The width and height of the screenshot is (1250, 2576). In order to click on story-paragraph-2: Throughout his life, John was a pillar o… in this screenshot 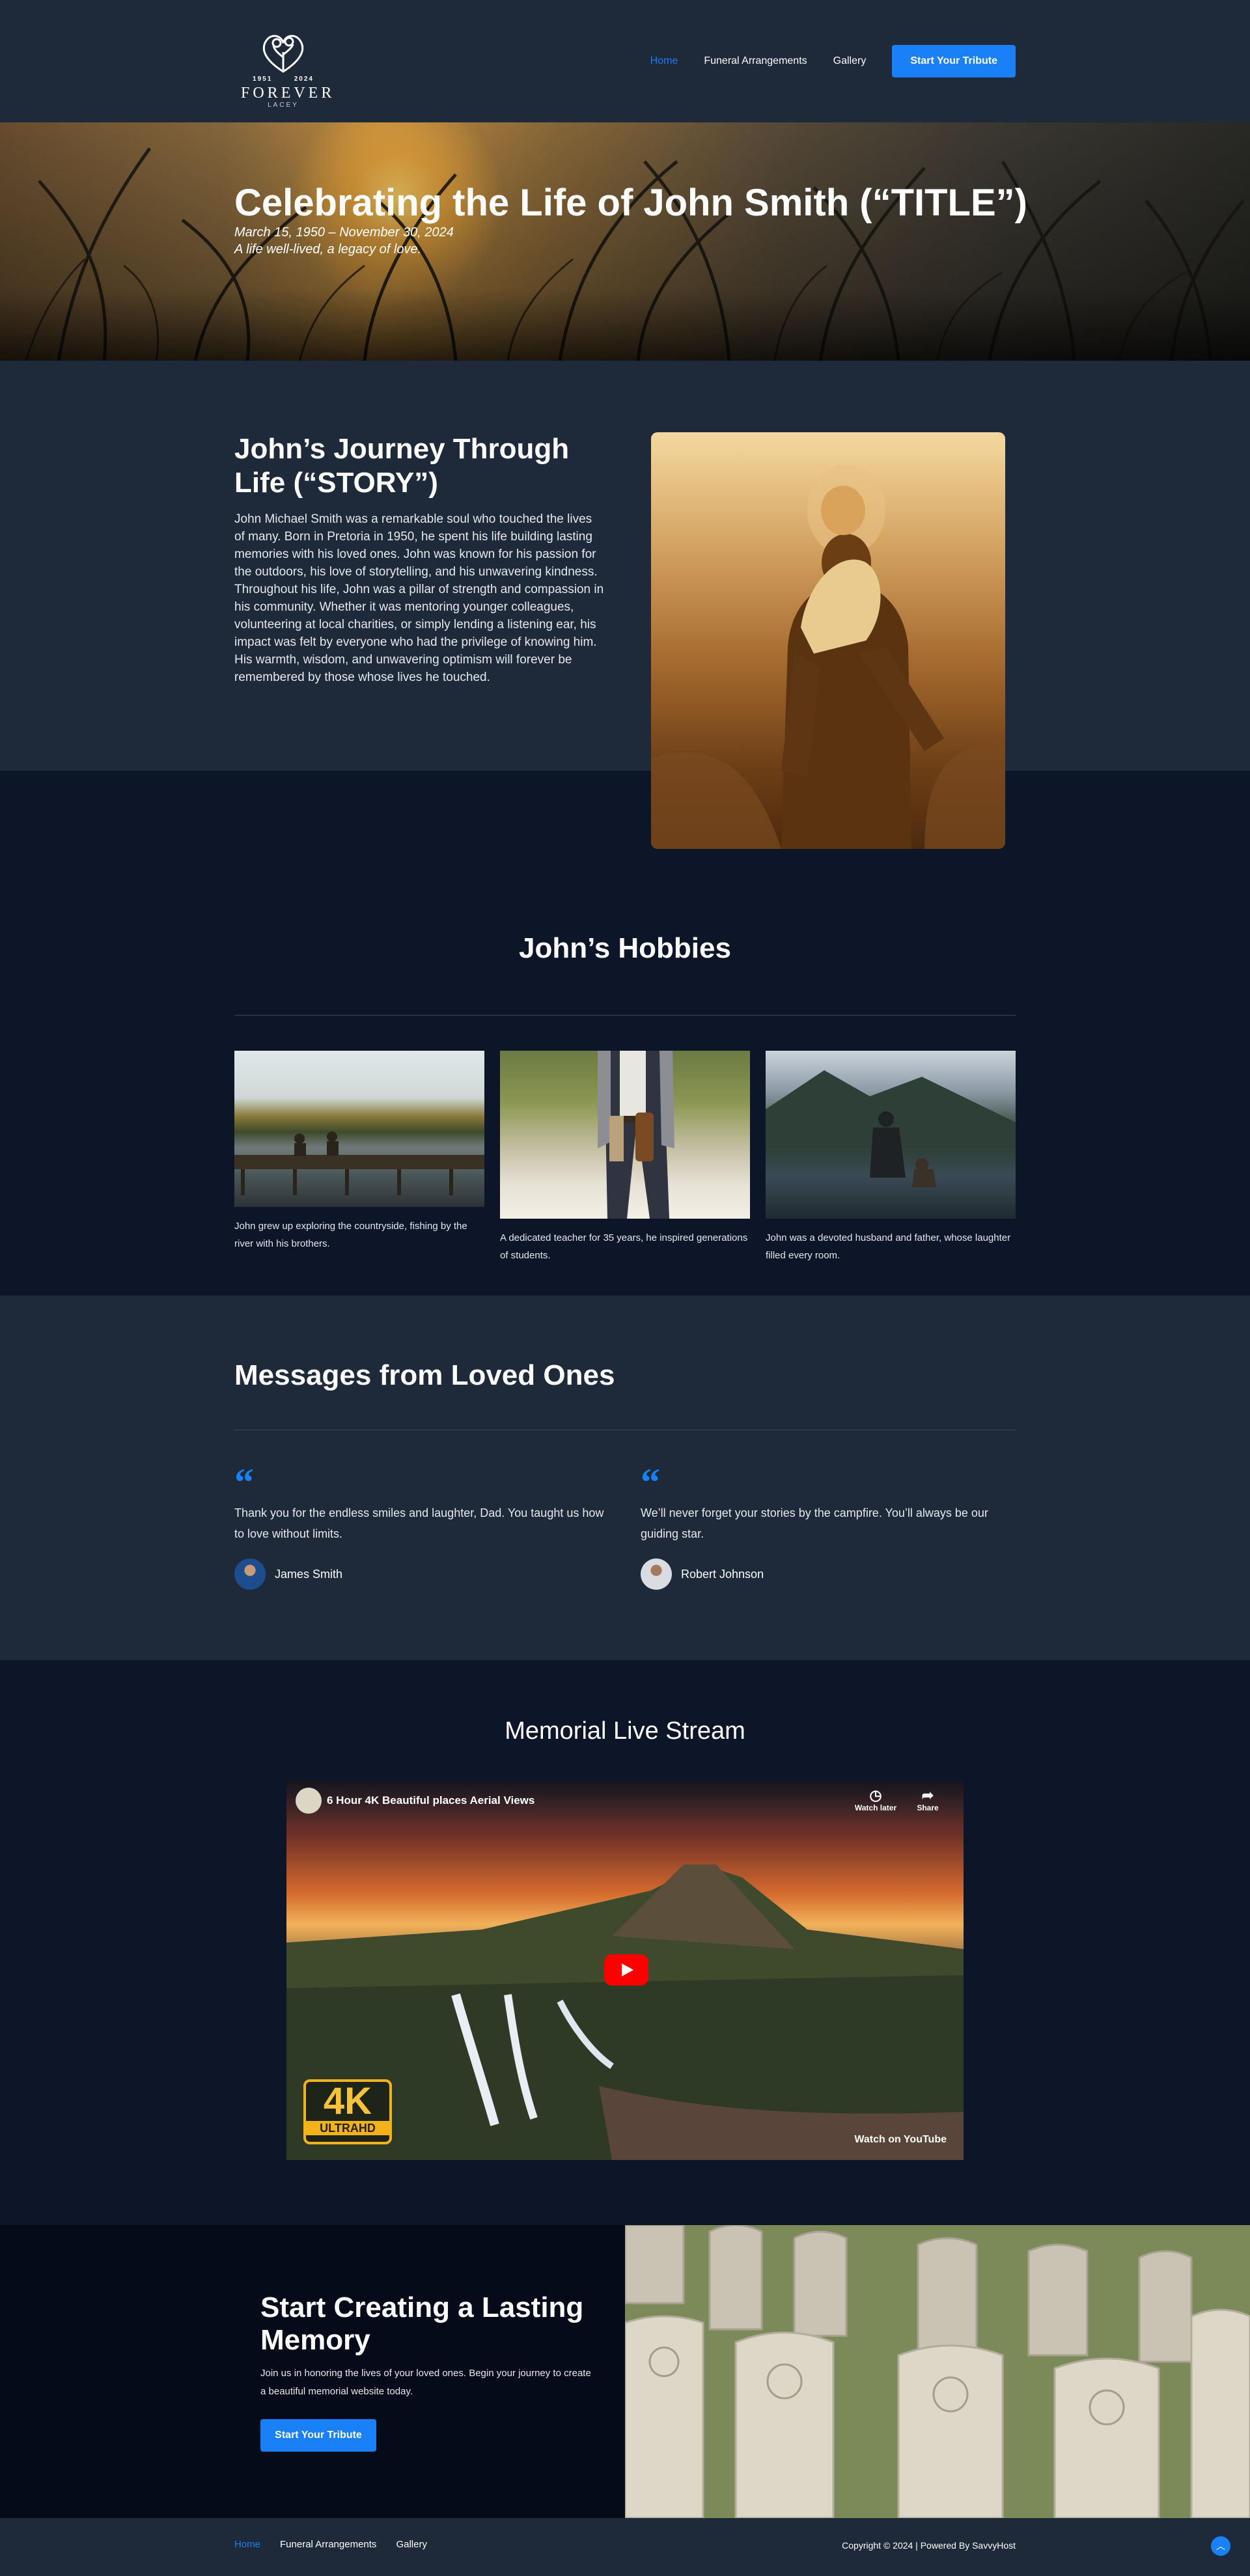, I will do `click(419, 633)`.